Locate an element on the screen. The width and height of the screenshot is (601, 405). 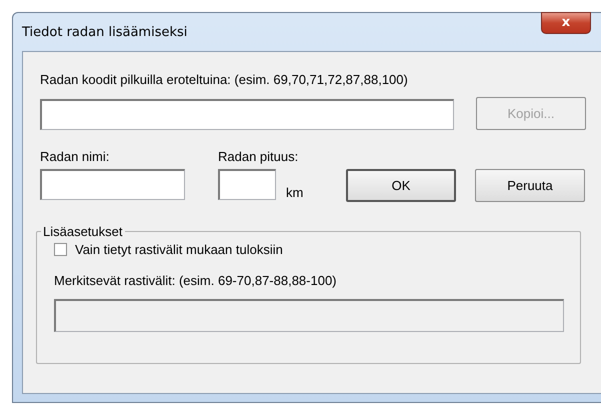
length-field is located at coordinates (247, 184).